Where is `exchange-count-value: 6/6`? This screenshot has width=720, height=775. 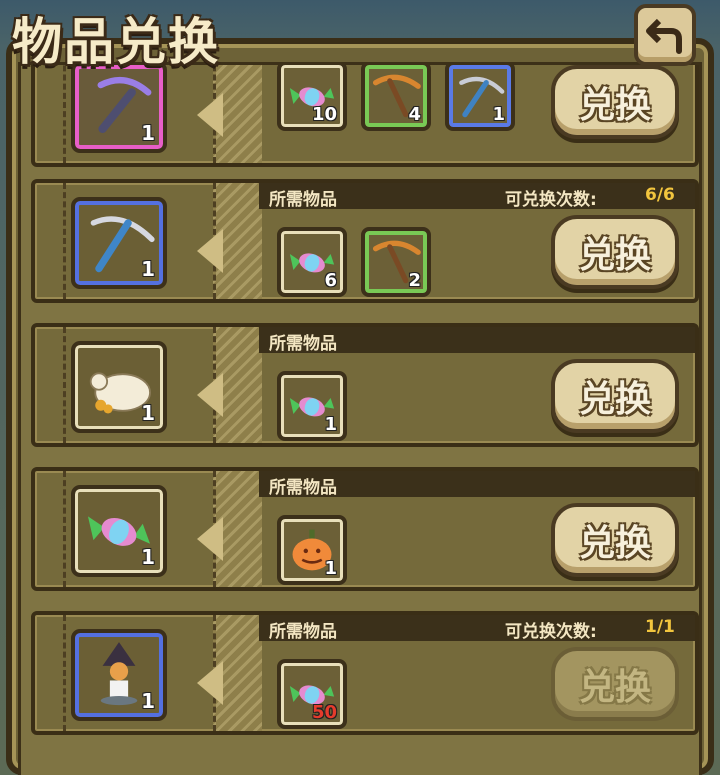
exchange-count-value: 6/6 is located at coordinates (660, 195).